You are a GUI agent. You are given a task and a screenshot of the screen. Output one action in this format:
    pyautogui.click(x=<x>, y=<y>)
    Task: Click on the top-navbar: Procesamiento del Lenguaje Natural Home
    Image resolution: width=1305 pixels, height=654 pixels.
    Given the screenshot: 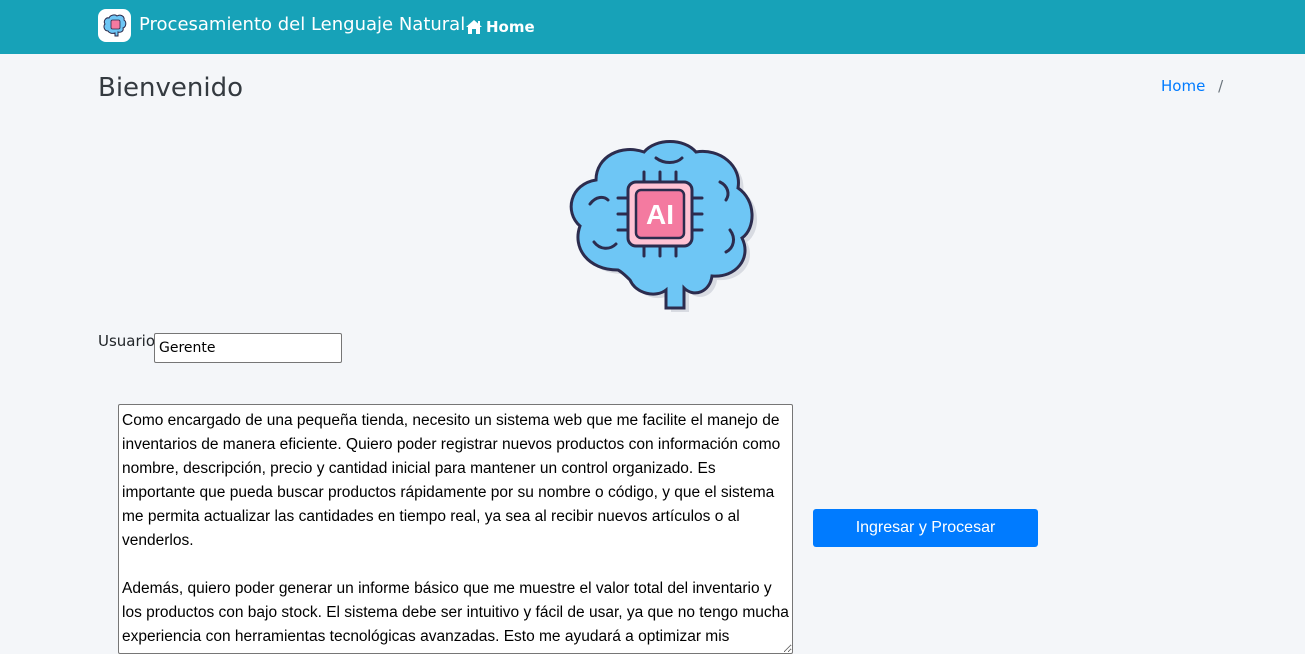 What is the action you would take?
    pyautogui.click(x=652, y=27)
    